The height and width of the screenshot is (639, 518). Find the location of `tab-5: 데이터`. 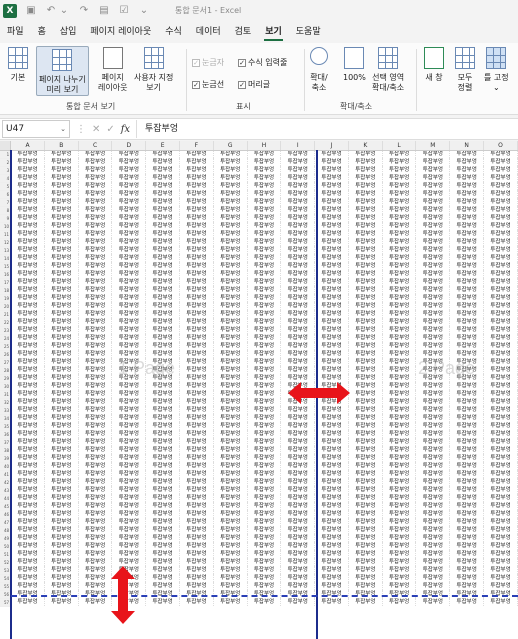

tab-5: 데이터 is located at coordinates (208, 32).